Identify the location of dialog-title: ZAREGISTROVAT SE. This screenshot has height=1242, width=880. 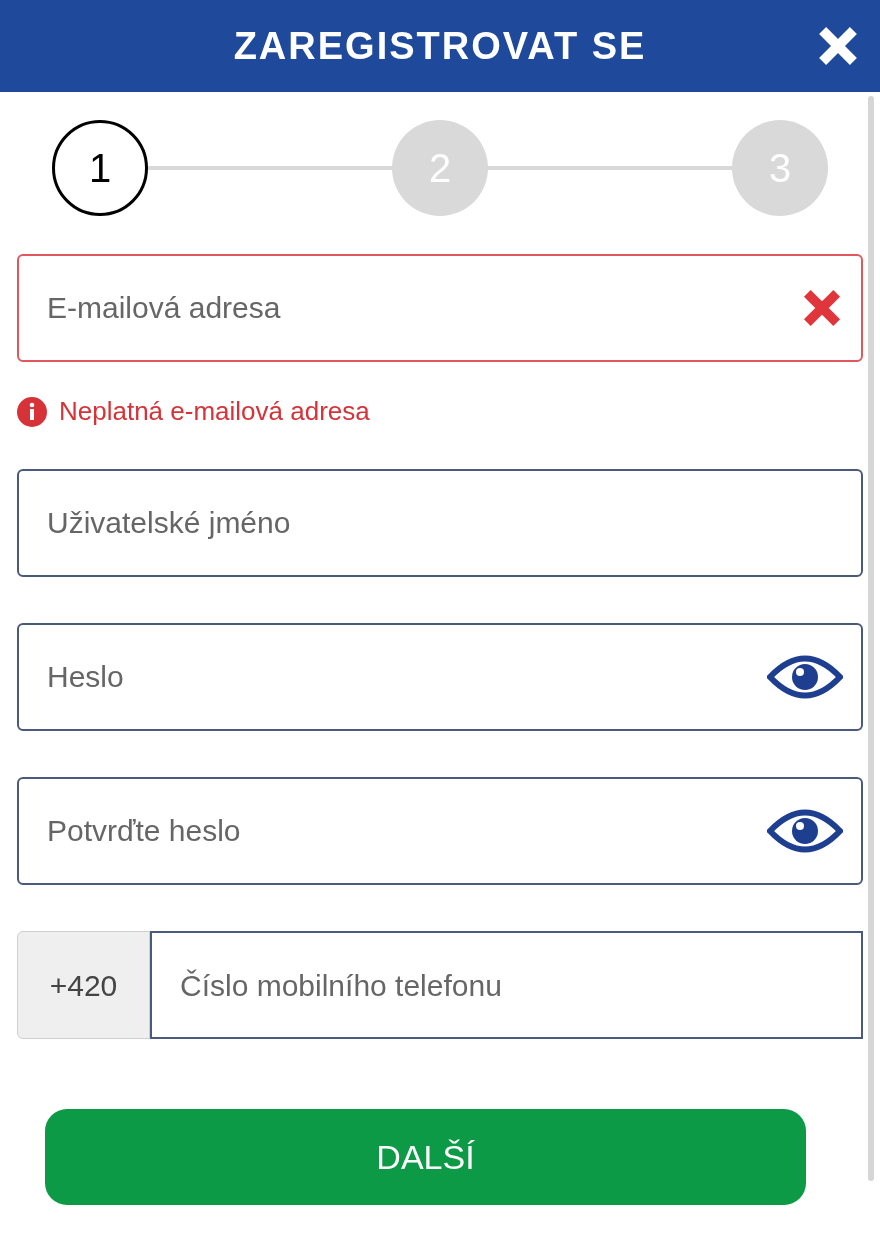
(440, 46).